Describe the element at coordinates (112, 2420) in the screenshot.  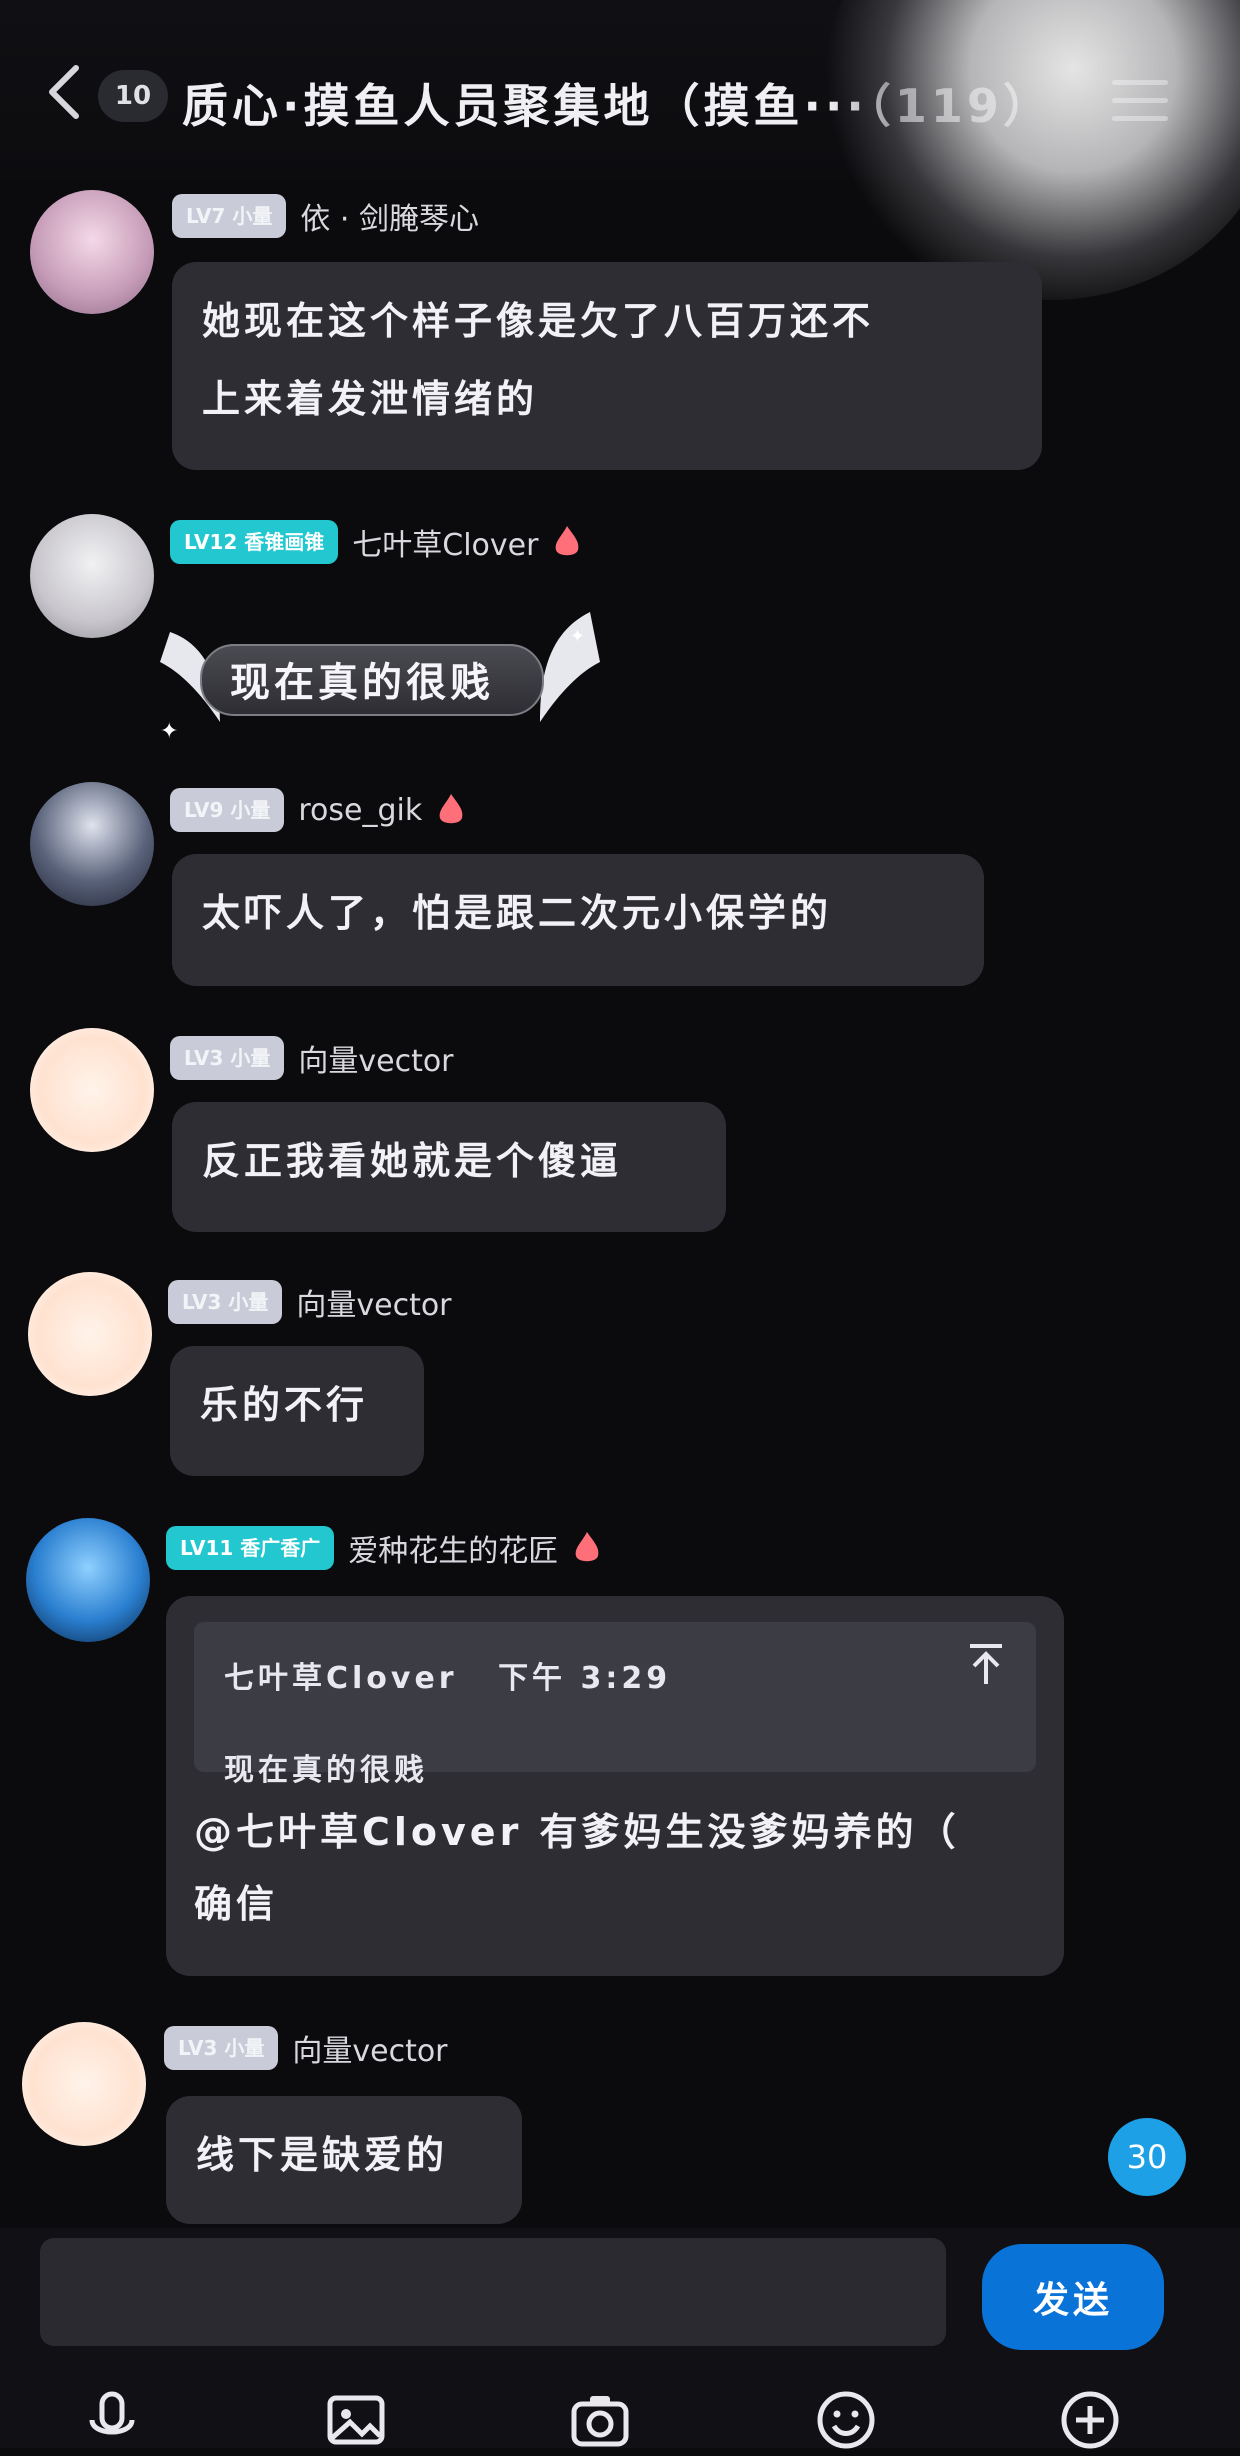
I see `mic-icon` at that location.